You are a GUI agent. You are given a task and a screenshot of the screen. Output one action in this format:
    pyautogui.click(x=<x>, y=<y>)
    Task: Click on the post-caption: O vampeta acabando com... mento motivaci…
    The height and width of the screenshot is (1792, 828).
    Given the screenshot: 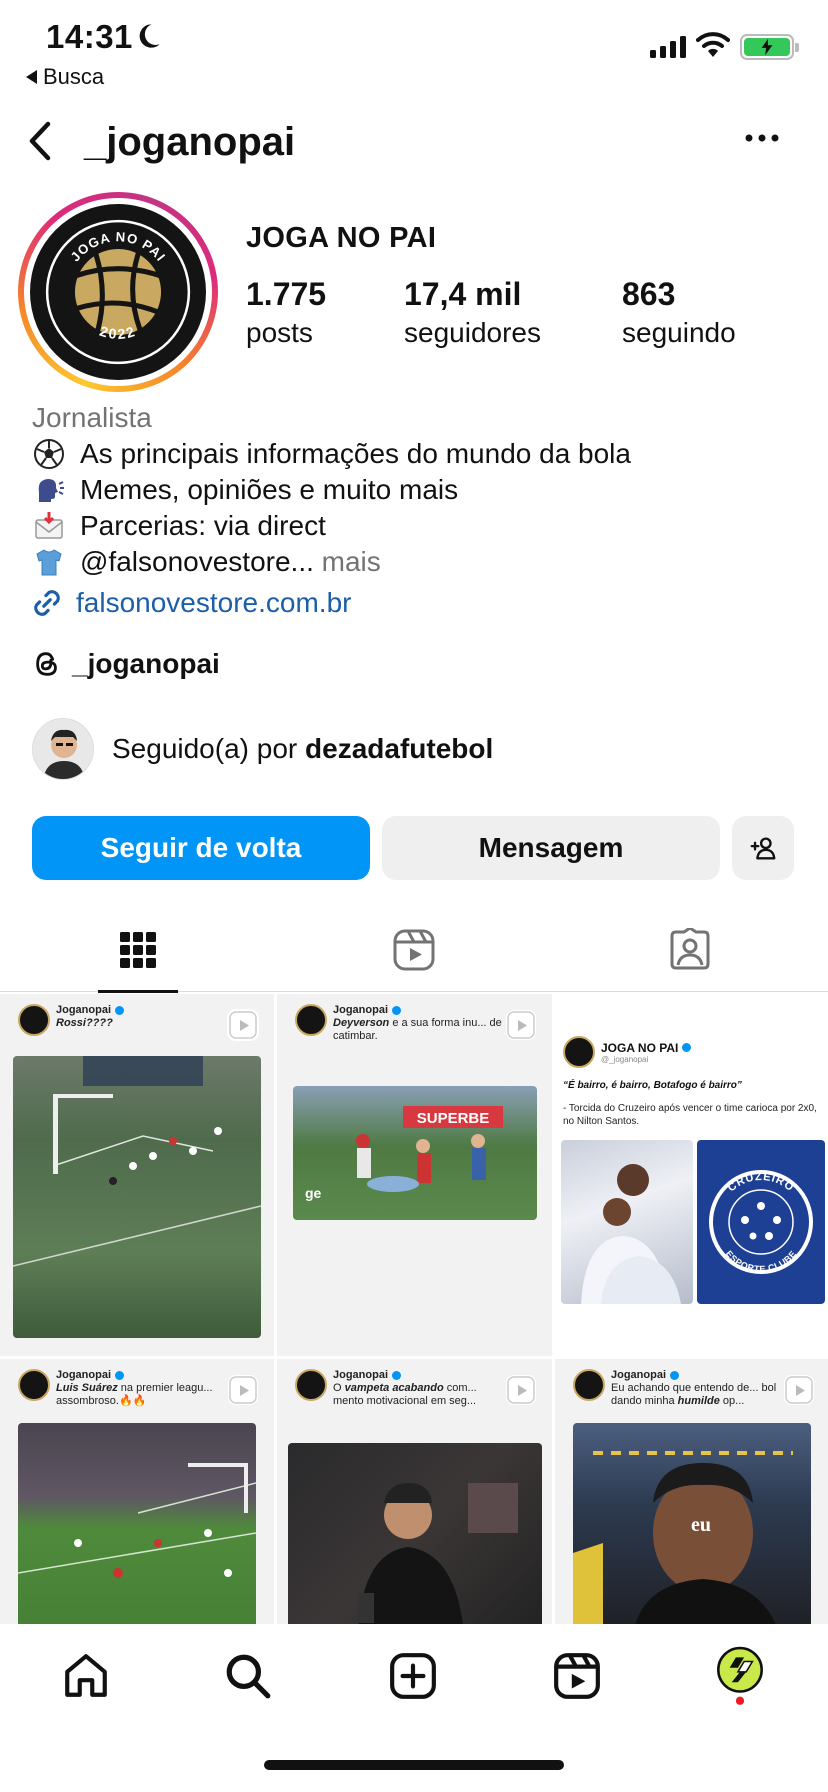 What is the action you would take?
    pyautogui.click(x=417, y=1395)
    